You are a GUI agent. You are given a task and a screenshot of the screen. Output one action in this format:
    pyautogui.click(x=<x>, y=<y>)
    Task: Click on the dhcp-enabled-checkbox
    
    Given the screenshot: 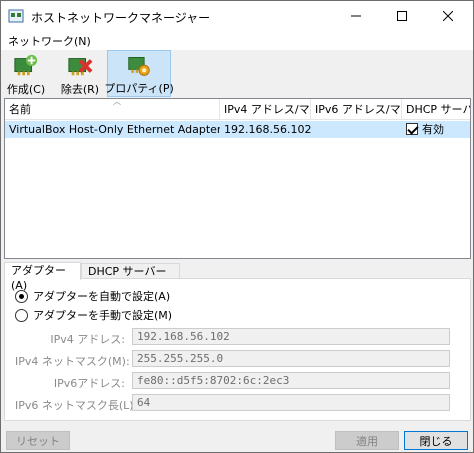 What is the action you would take?
    pyautogui.click(x=412, y=129)
    